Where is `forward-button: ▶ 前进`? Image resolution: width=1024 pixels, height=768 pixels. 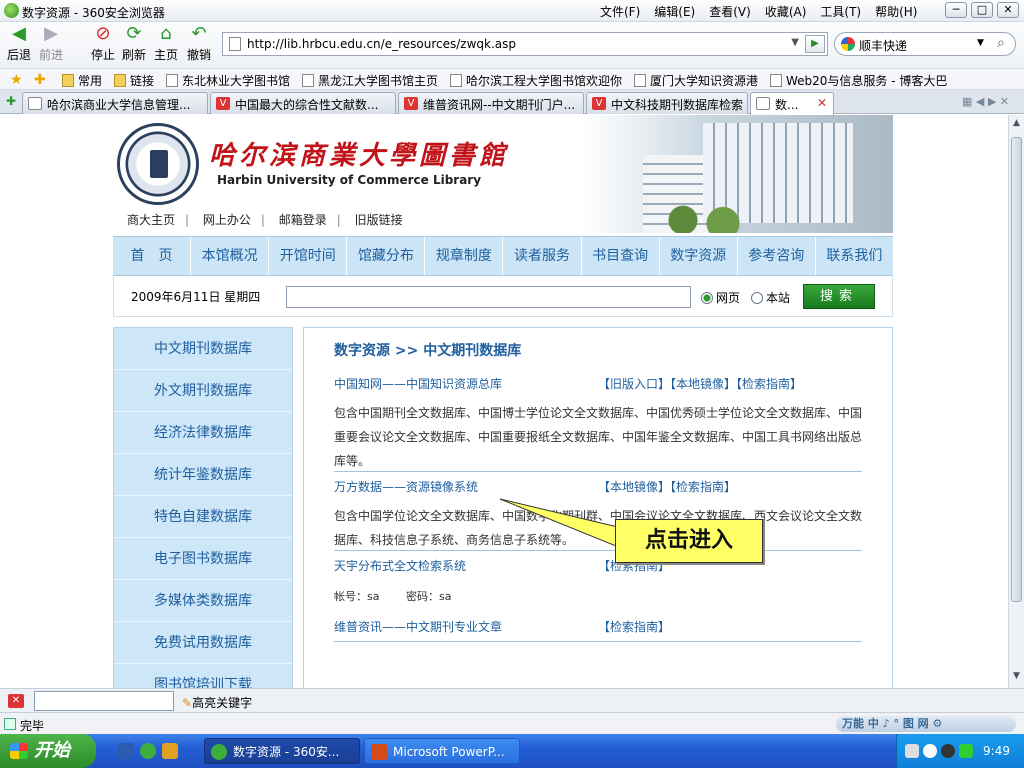 forward-button: ▶ 前进 is located at coordinates (51, 43).